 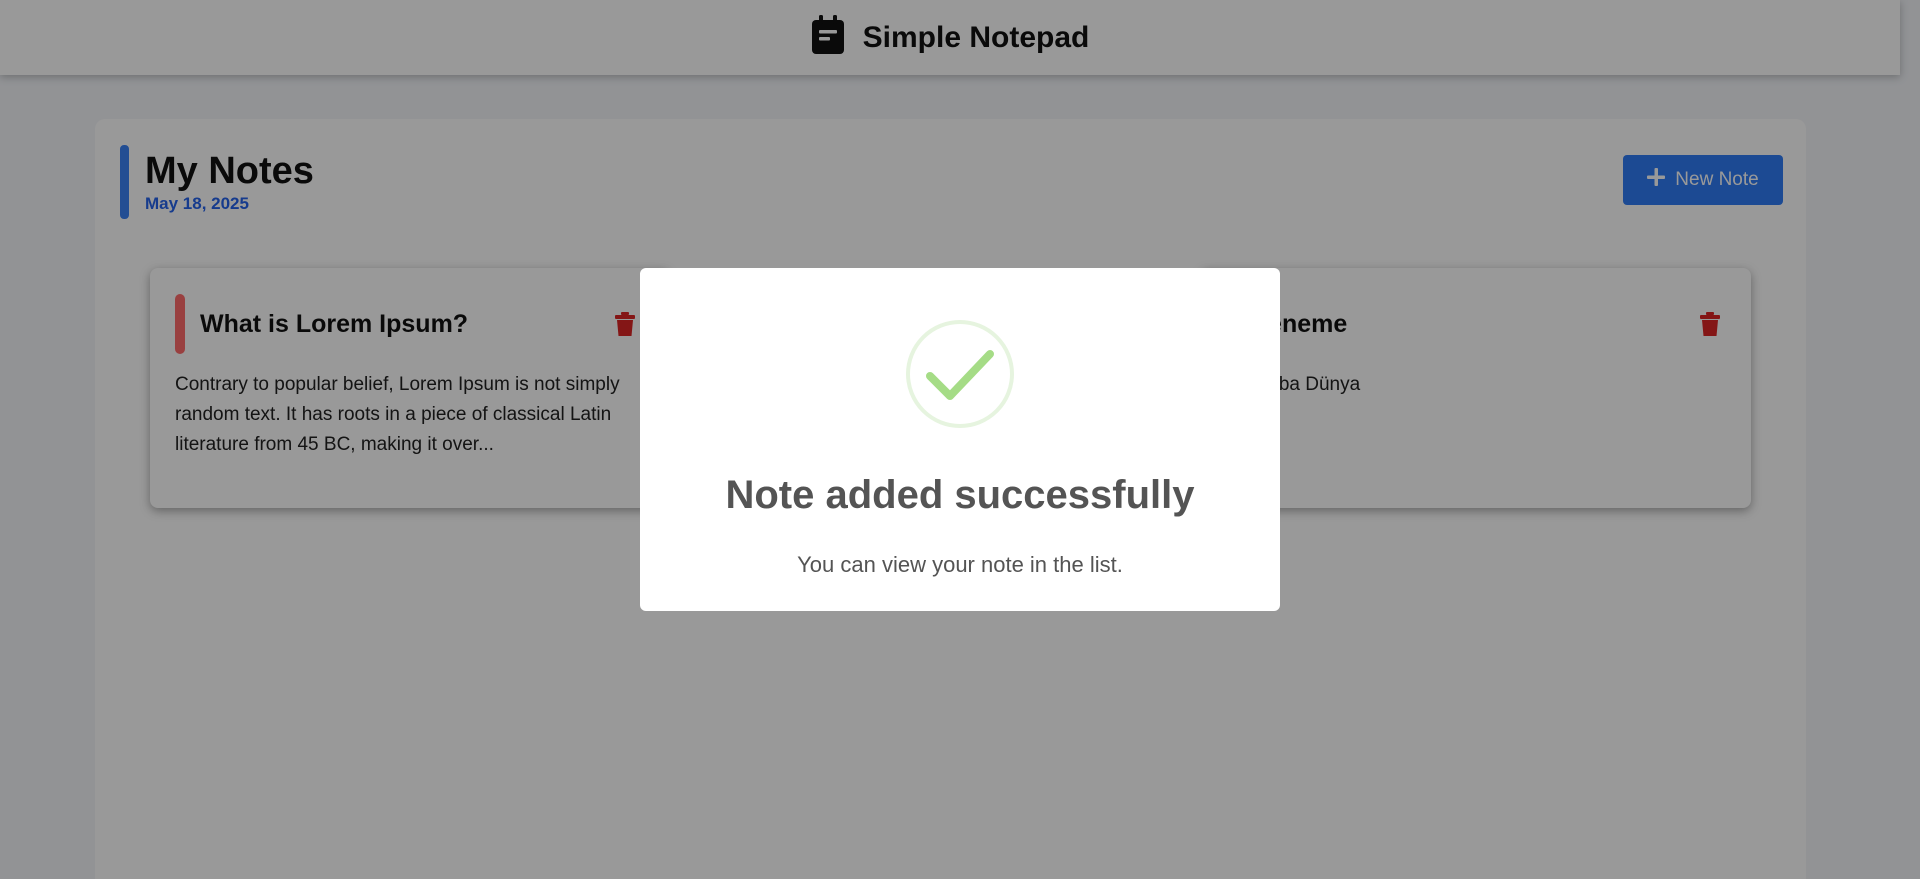 What do you see at coordinates (960, 495) in the screenshot?
I see `dialog-title: Note added successfully` at bounding box center [960, 495].